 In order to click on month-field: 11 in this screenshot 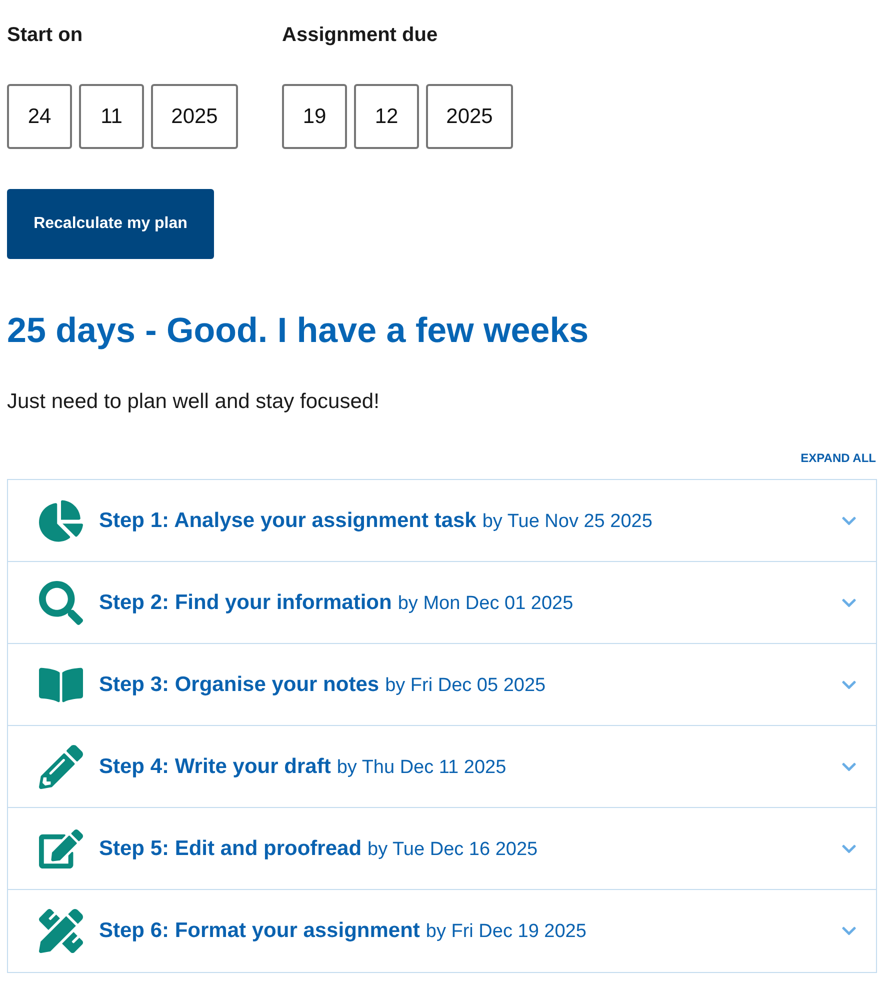, I will do `click(111, 116)`.